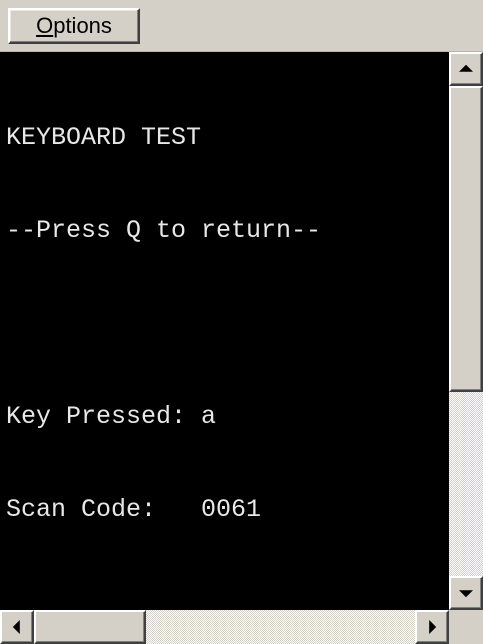 This screenshot has width=483, height=644. What do you see at coordinates (45, 25) in the screenshot?
I see `options-menu-accelerator: O` at bounding box center [45, 25].